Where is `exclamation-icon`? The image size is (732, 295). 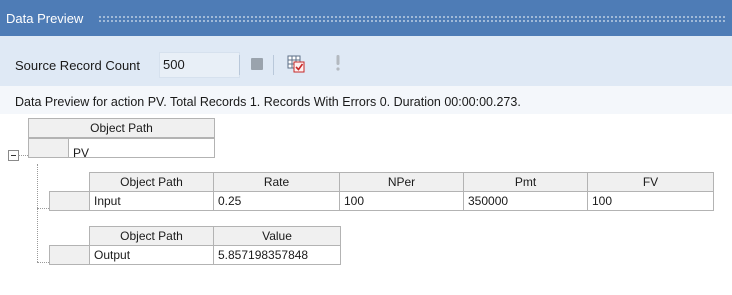 exclamation-icon is located at coordinates (338, 63).